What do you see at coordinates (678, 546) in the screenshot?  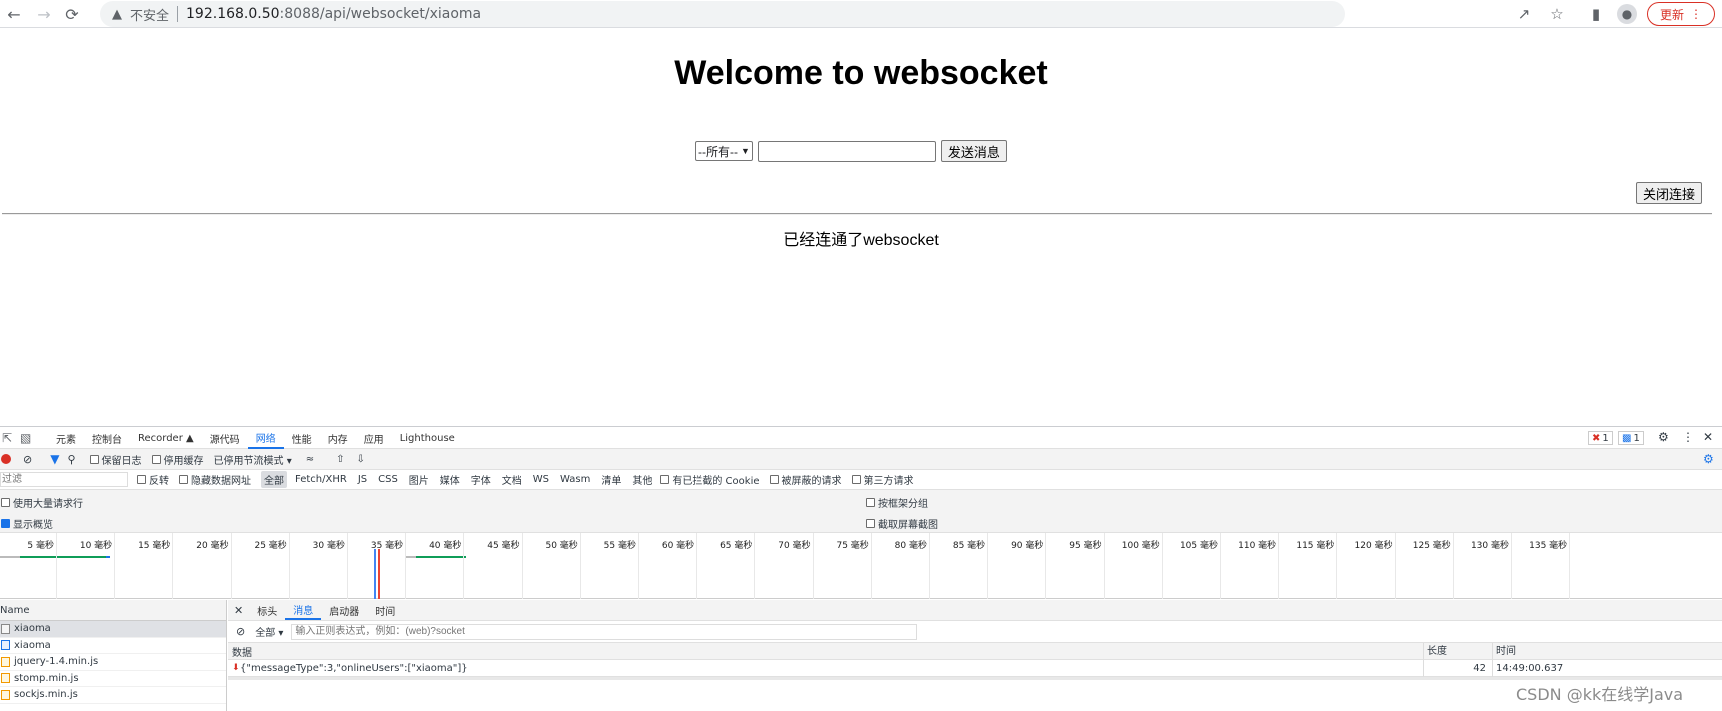 I see `timeline-tick-label: 60 毫秒` at bounding box center [678, 546].